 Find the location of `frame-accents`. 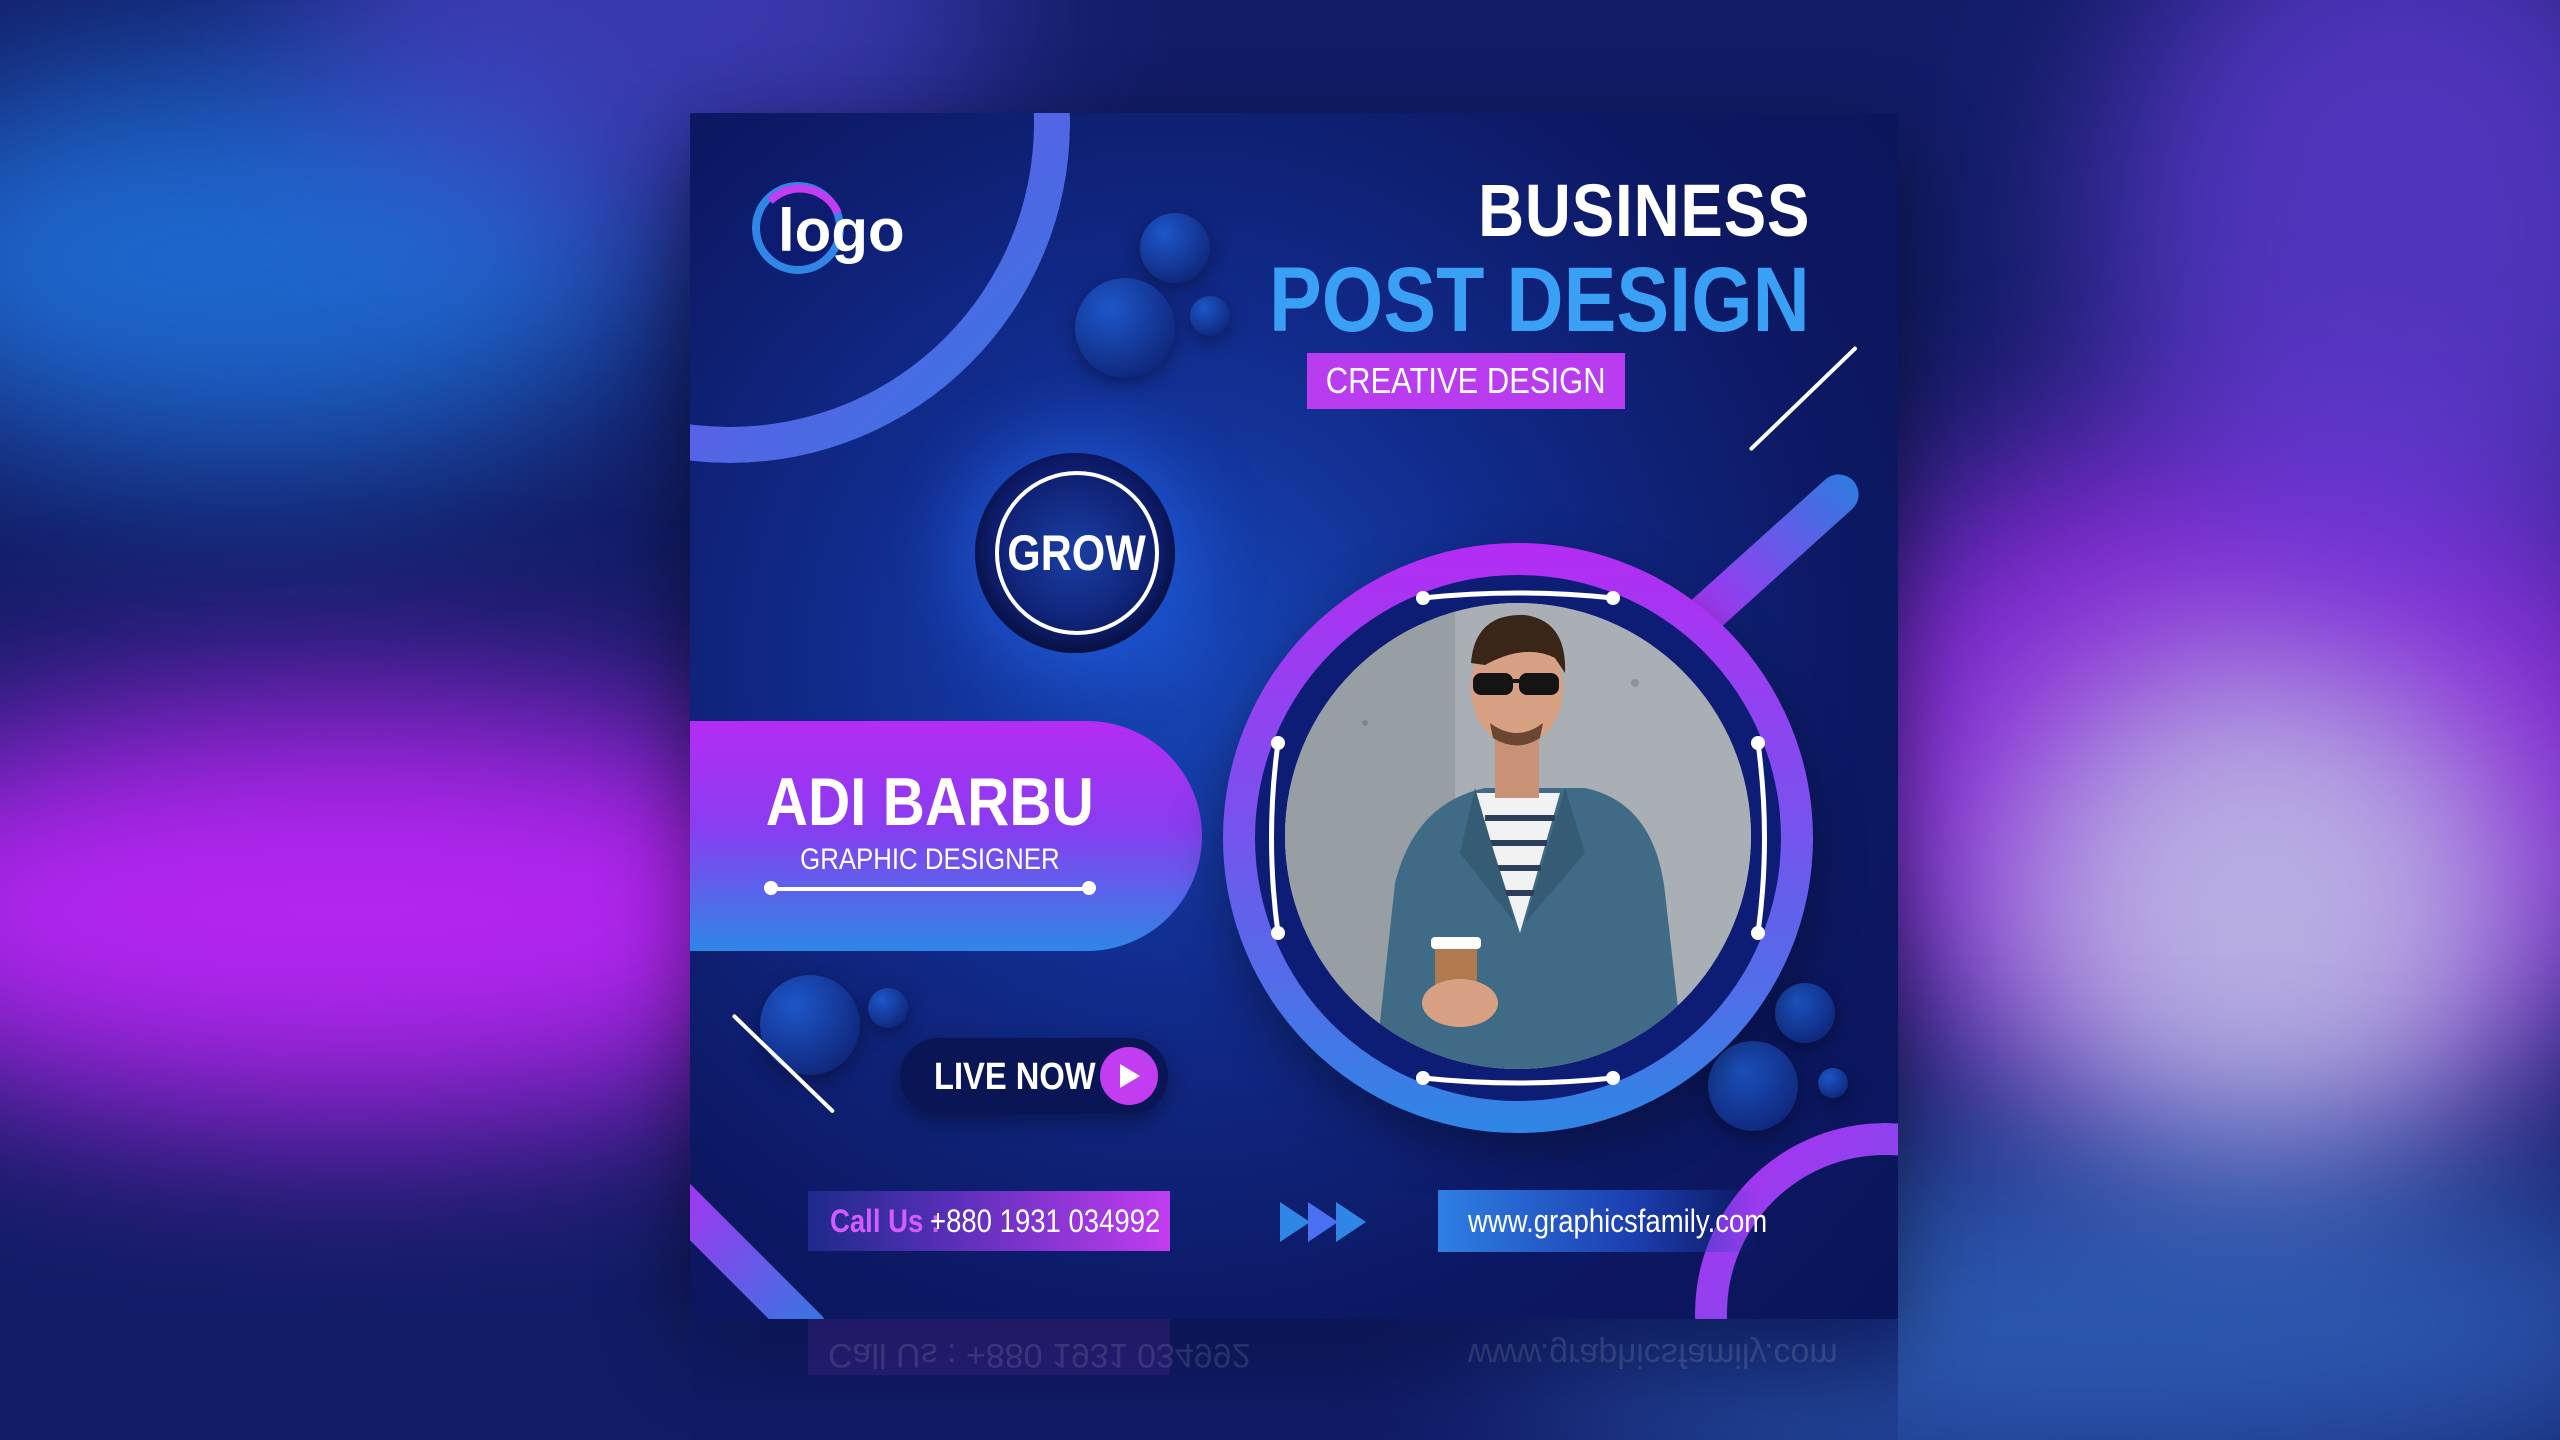

frame-accents is located at coordinates (1518, 838).